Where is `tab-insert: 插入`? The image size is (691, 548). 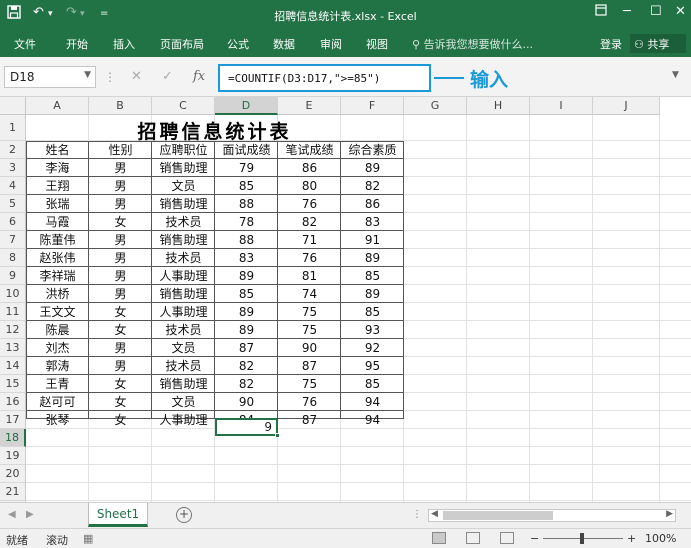
tab-insert: 插入 is located at coordinates (124, 44).